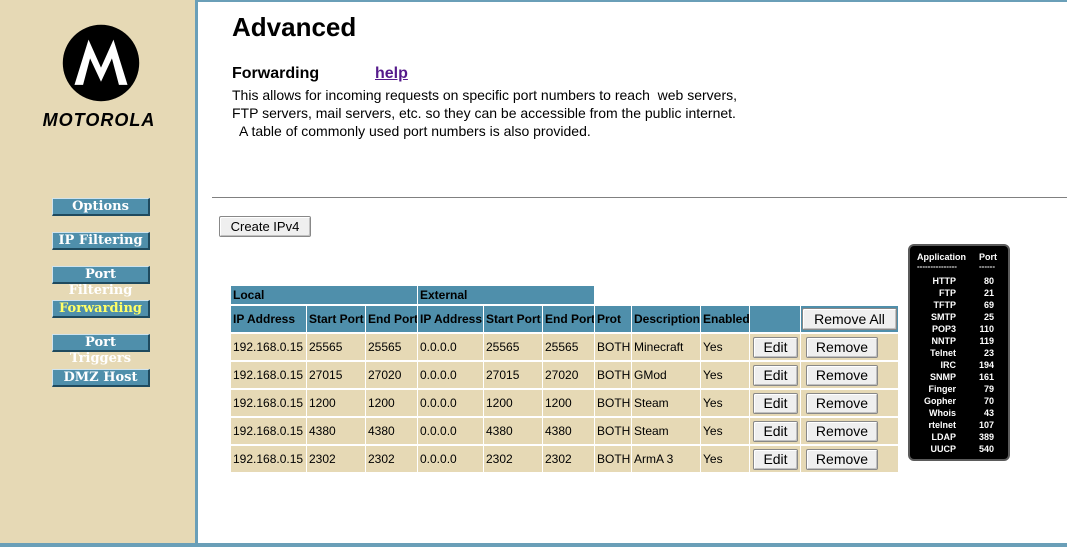 The image size is (1067, 547). What do you see at coordinates (391, 459) in the screenshot?
I see `local-end-port-cell: 2302` at bounding box center [391, 459].